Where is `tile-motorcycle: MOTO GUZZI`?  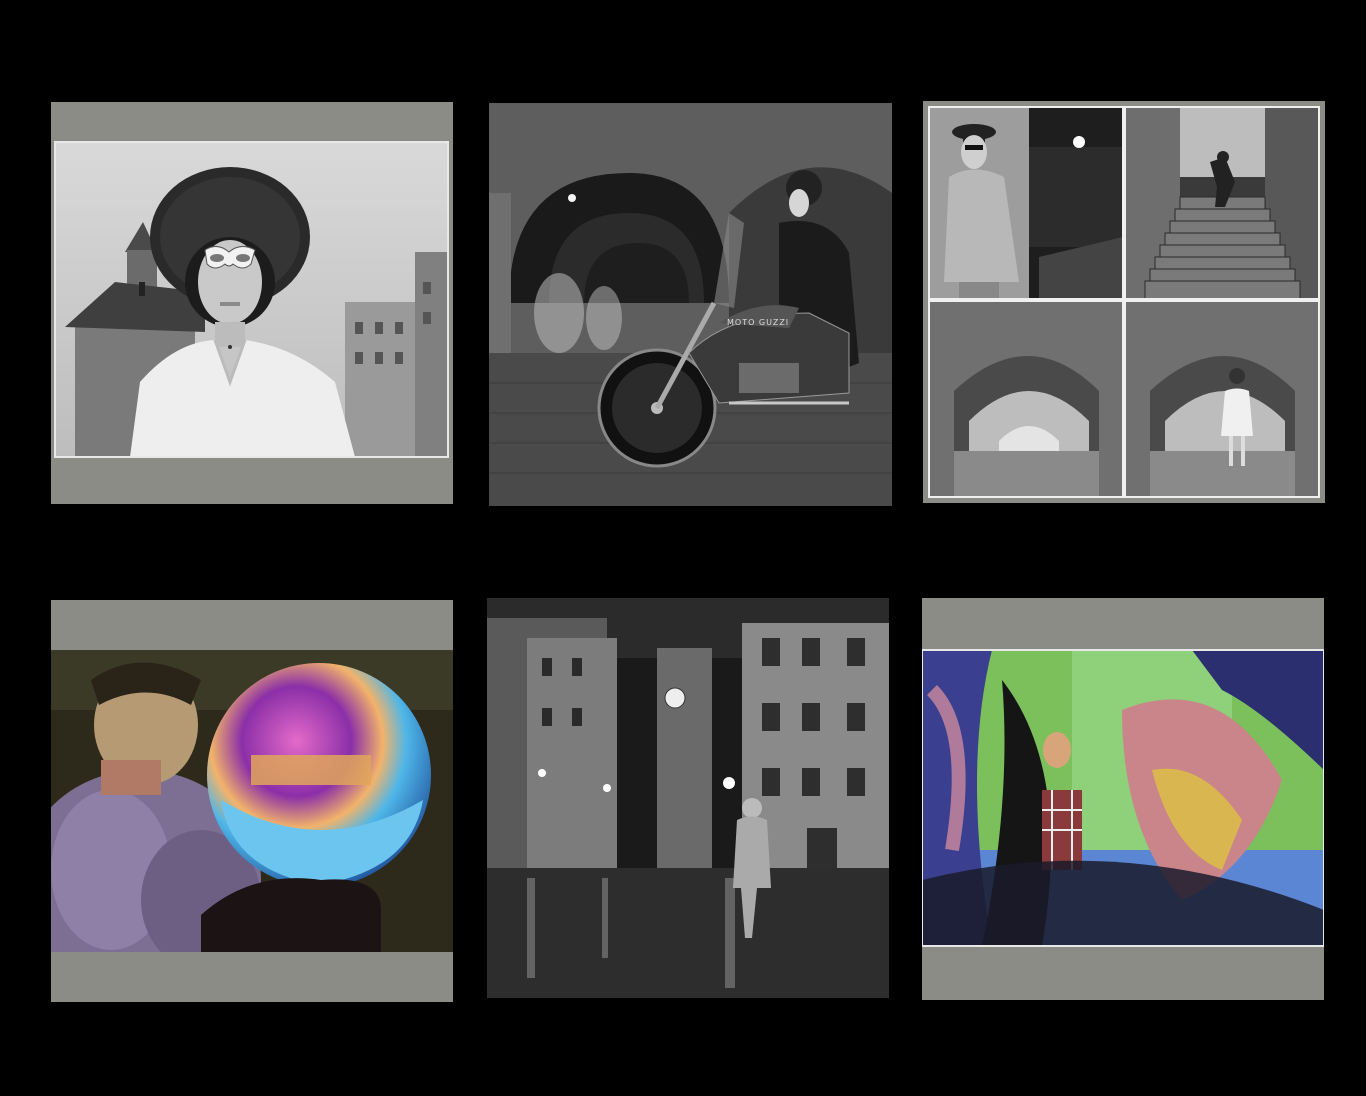
tile-motorcycle: MOTO GUZZI is located at coordinates (690, 304).